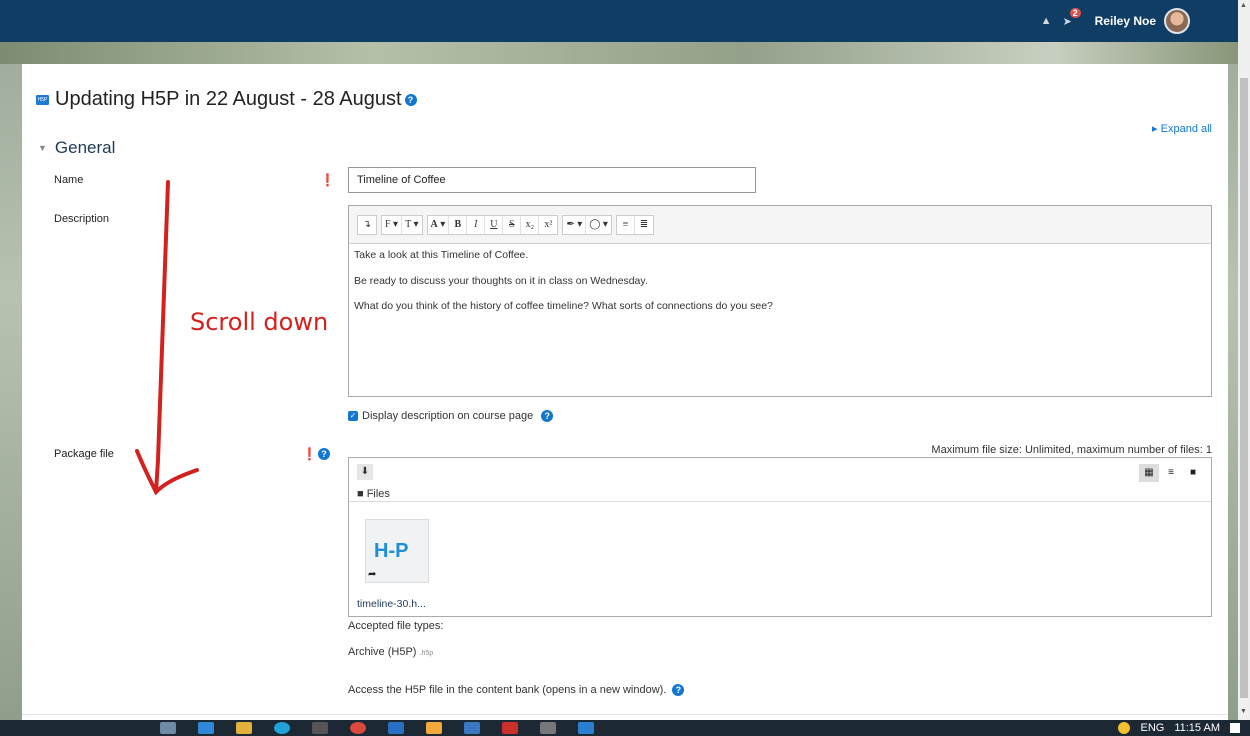  I want to click on messages-icon: ➤ 2, so click(1072, 18).